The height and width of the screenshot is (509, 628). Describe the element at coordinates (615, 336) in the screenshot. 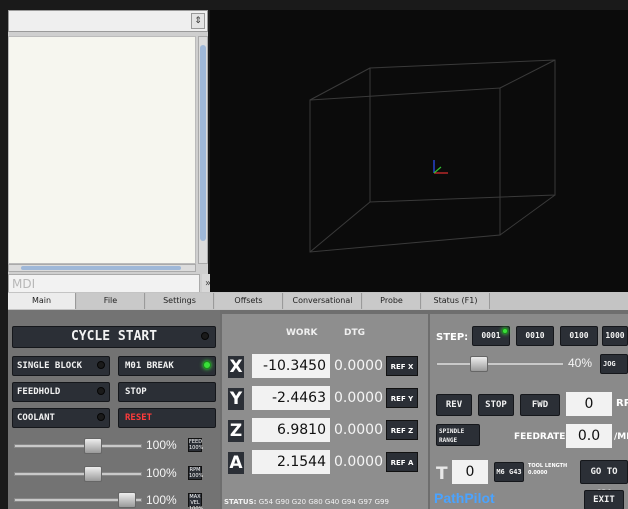

I see `step-1000-button: 1000` at that location.